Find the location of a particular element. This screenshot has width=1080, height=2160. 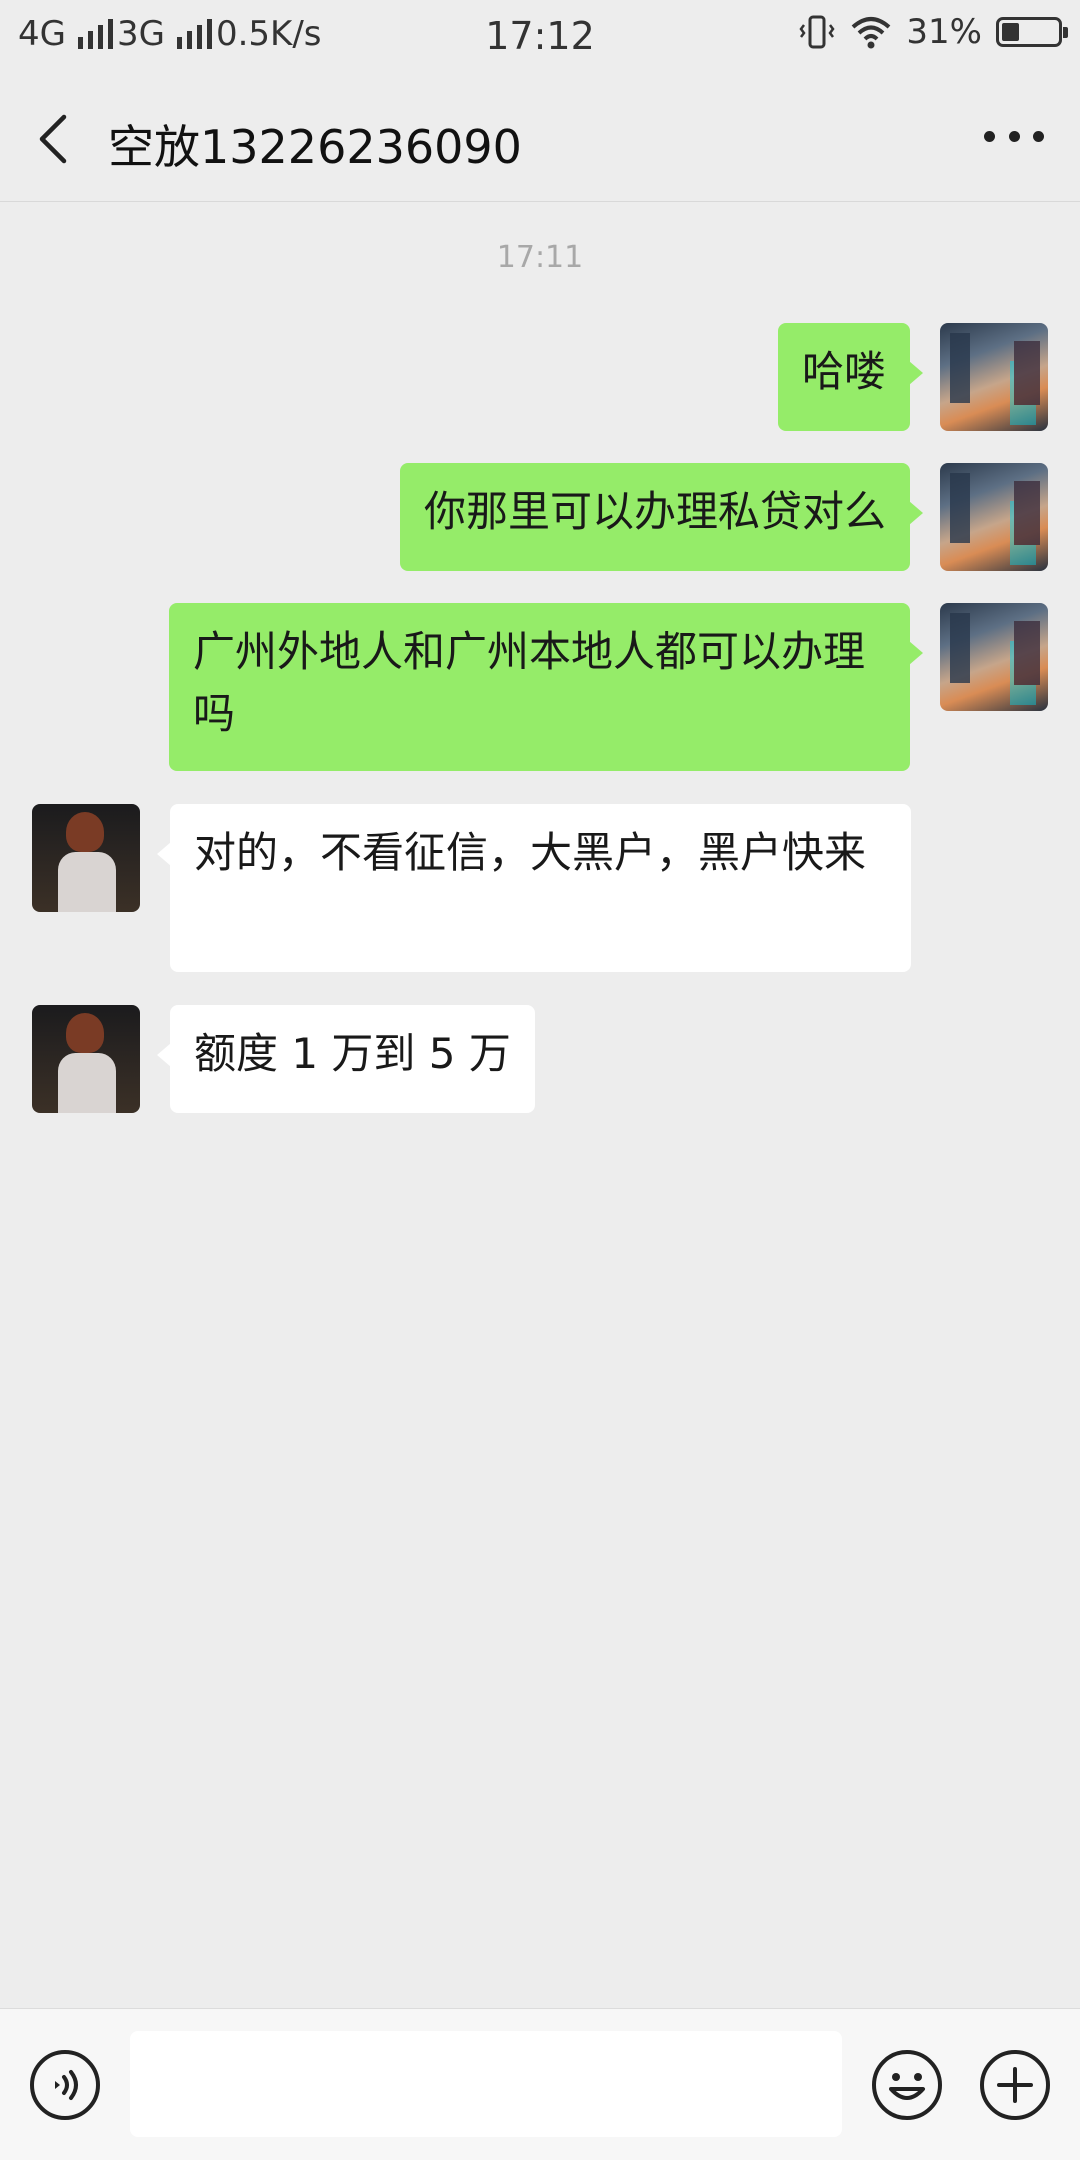

message-input is located at coordinates (486, 2084).